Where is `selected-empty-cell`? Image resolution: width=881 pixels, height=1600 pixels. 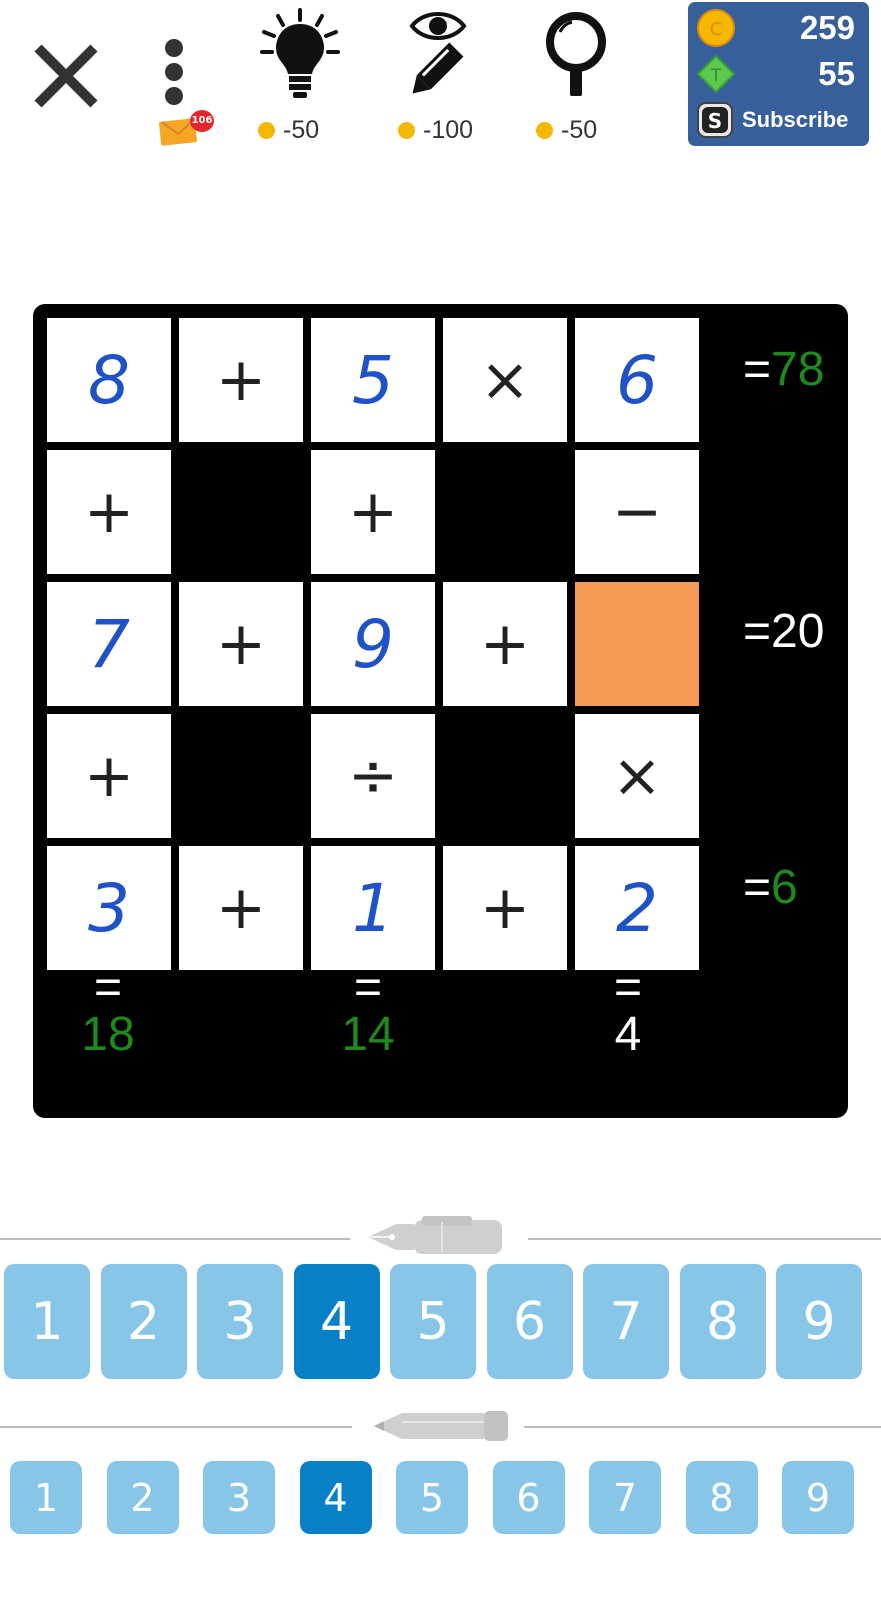 selected-empty-cell is located at coordinates (637, 644).